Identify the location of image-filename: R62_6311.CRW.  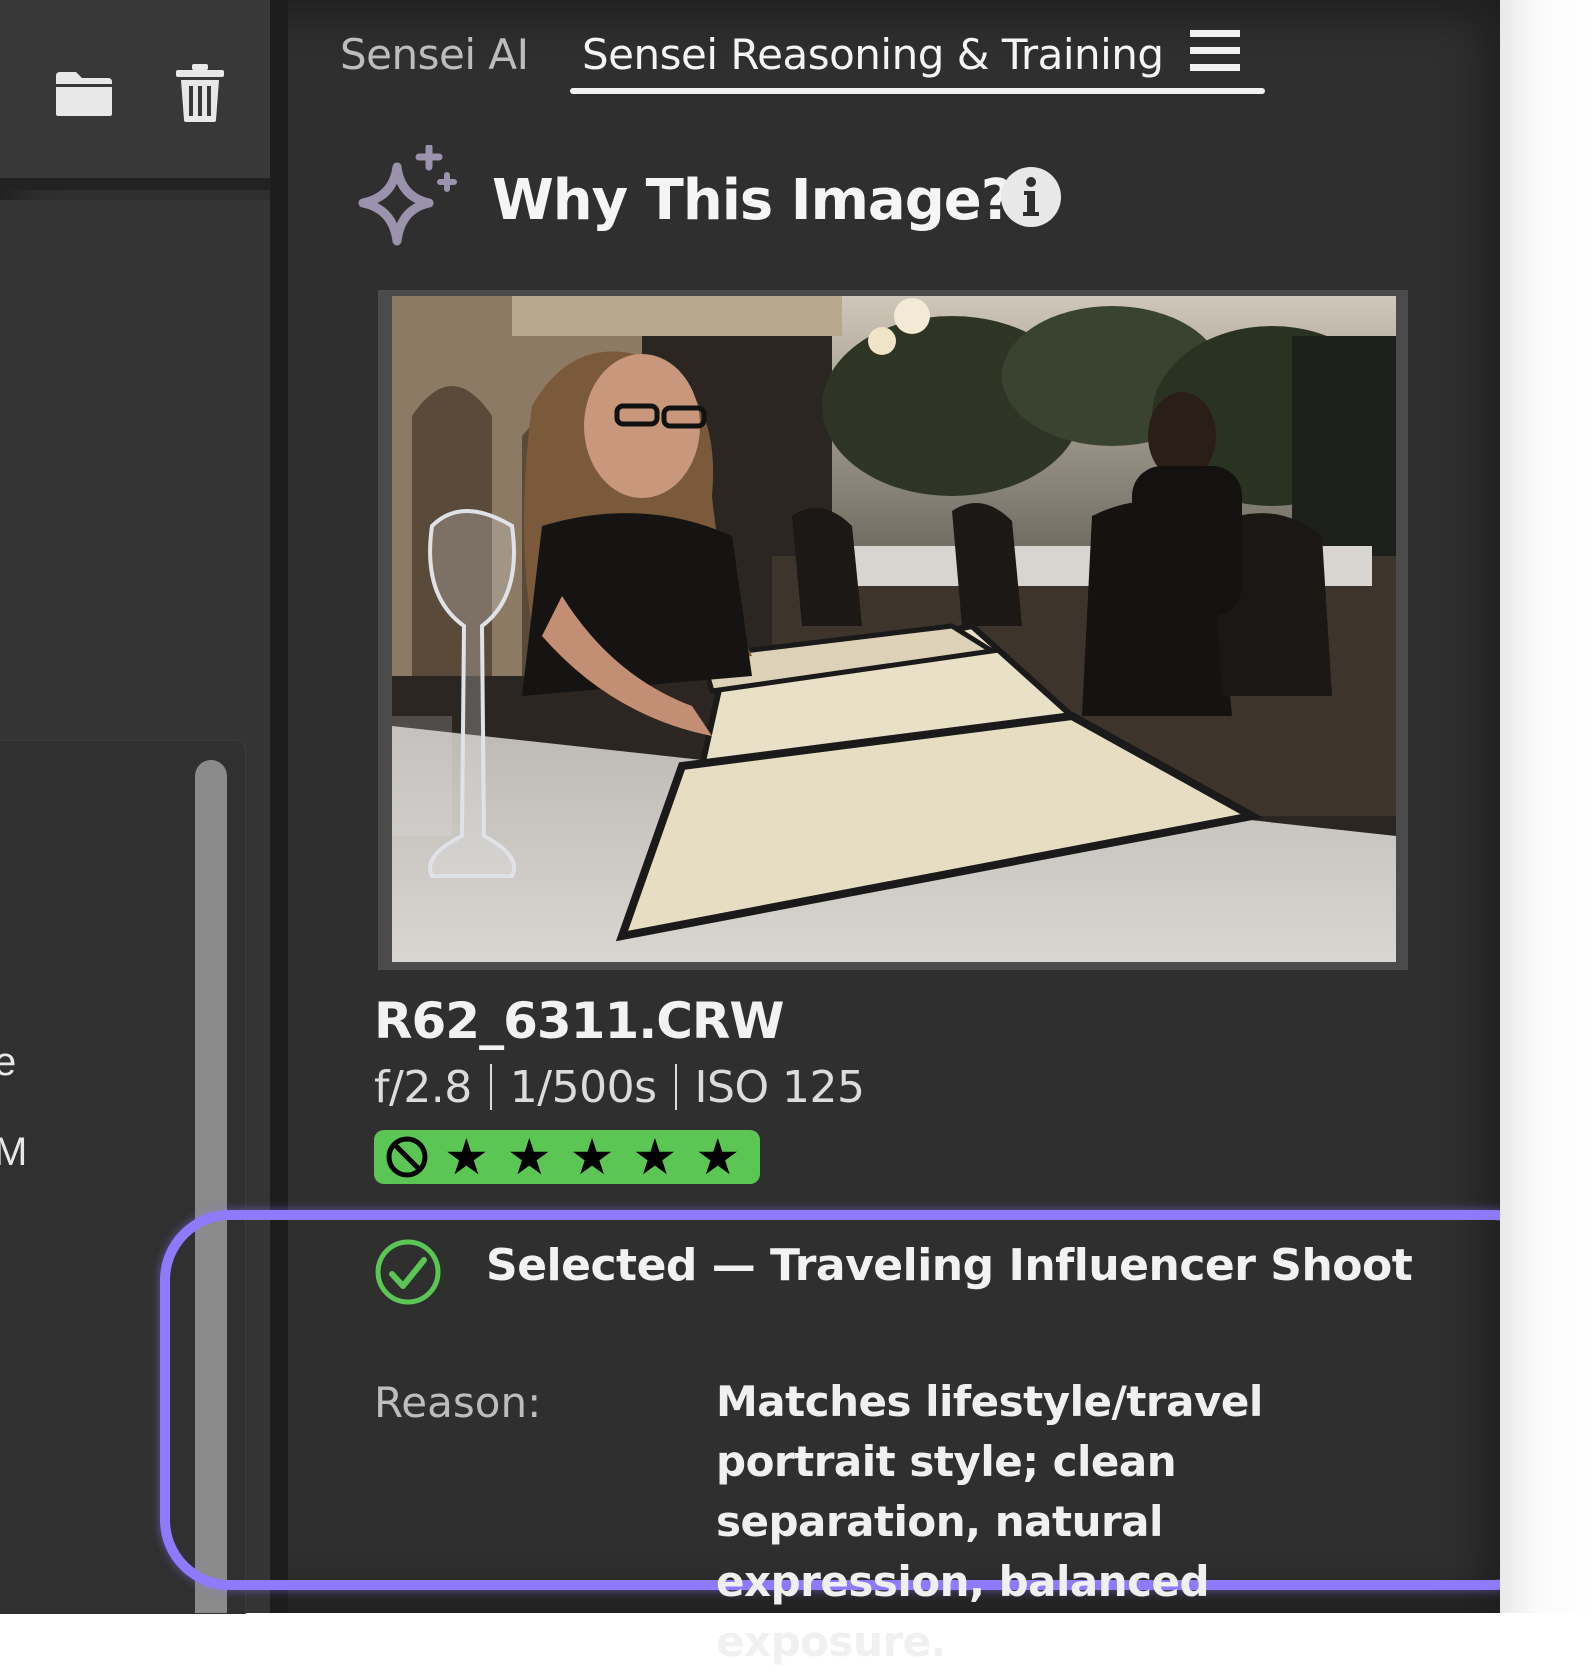
(579, 1021).